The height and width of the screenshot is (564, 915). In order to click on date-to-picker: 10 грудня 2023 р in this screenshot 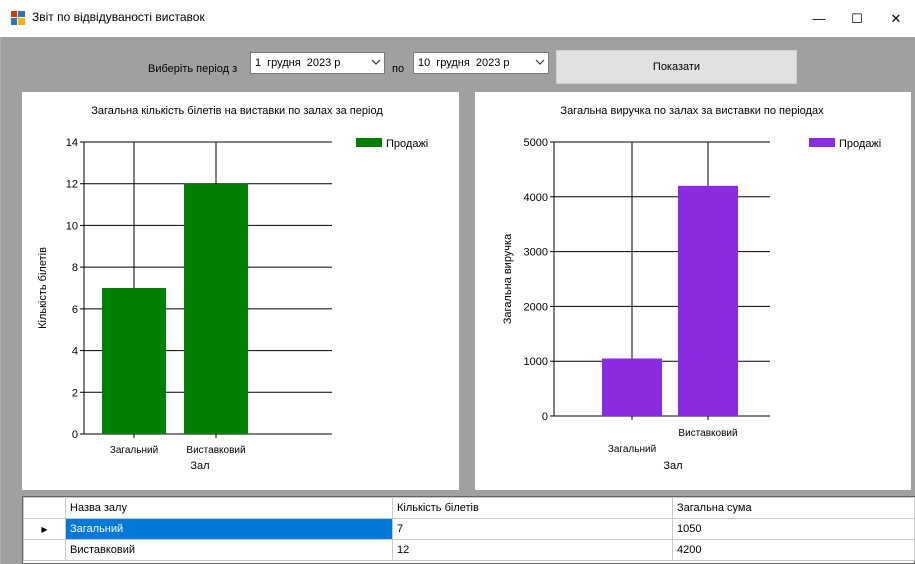, I will do `click(481, 63)`.